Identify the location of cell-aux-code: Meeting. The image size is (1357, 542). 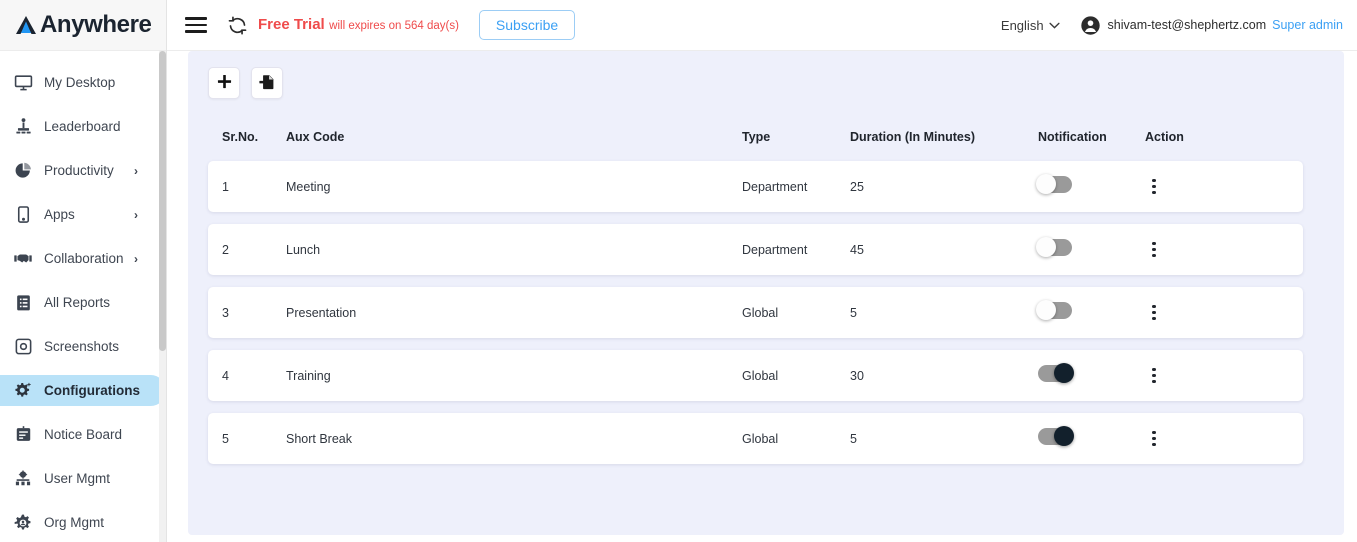
(308, 186).